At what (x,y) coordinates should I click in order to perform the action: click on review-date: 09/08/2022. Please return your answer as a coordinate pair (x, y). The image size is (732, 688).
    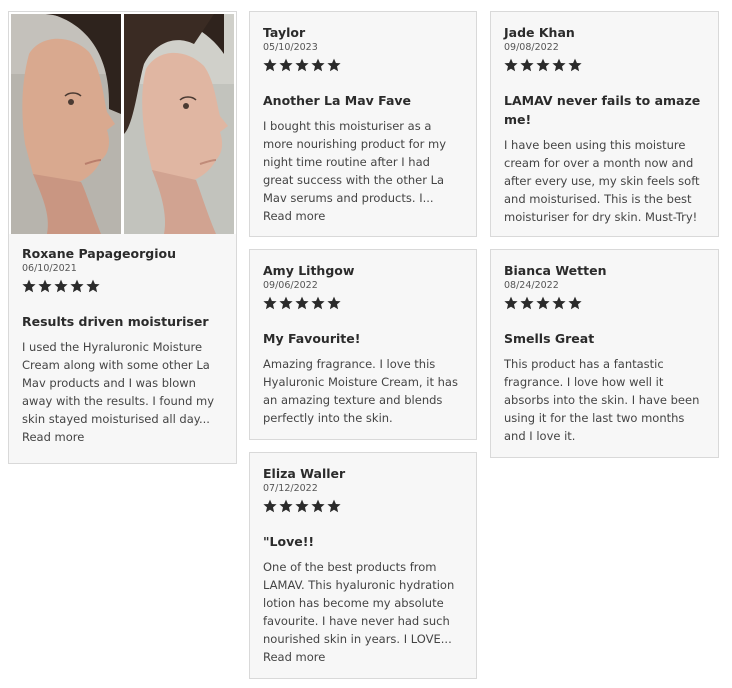
    Looking at the image, I should click on (531, 47).